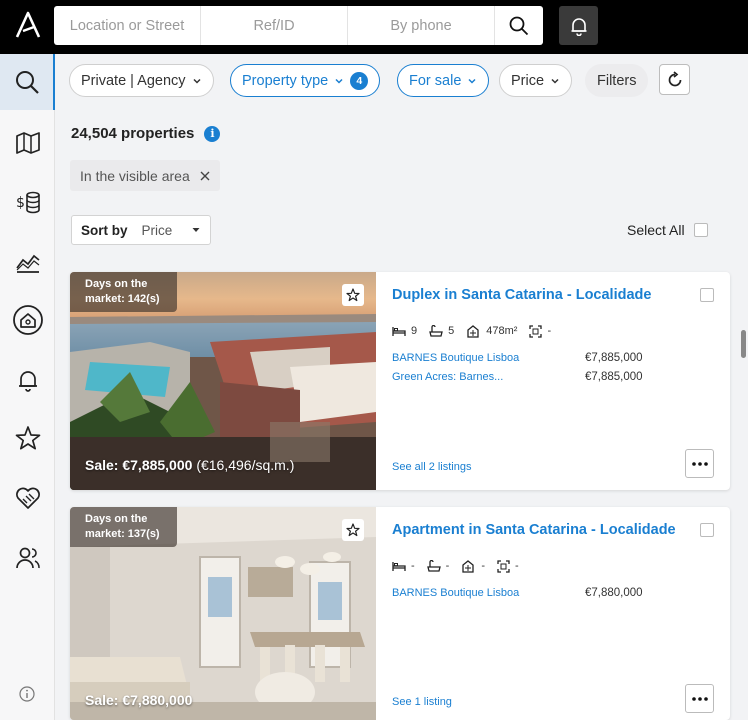 Image resolution: width=748 pixels, height=720 pixels. What do you see at coordinates (435, 80) in the screenshot?
I see `for-sale-label: For sale` at bounding box center [435, 80].